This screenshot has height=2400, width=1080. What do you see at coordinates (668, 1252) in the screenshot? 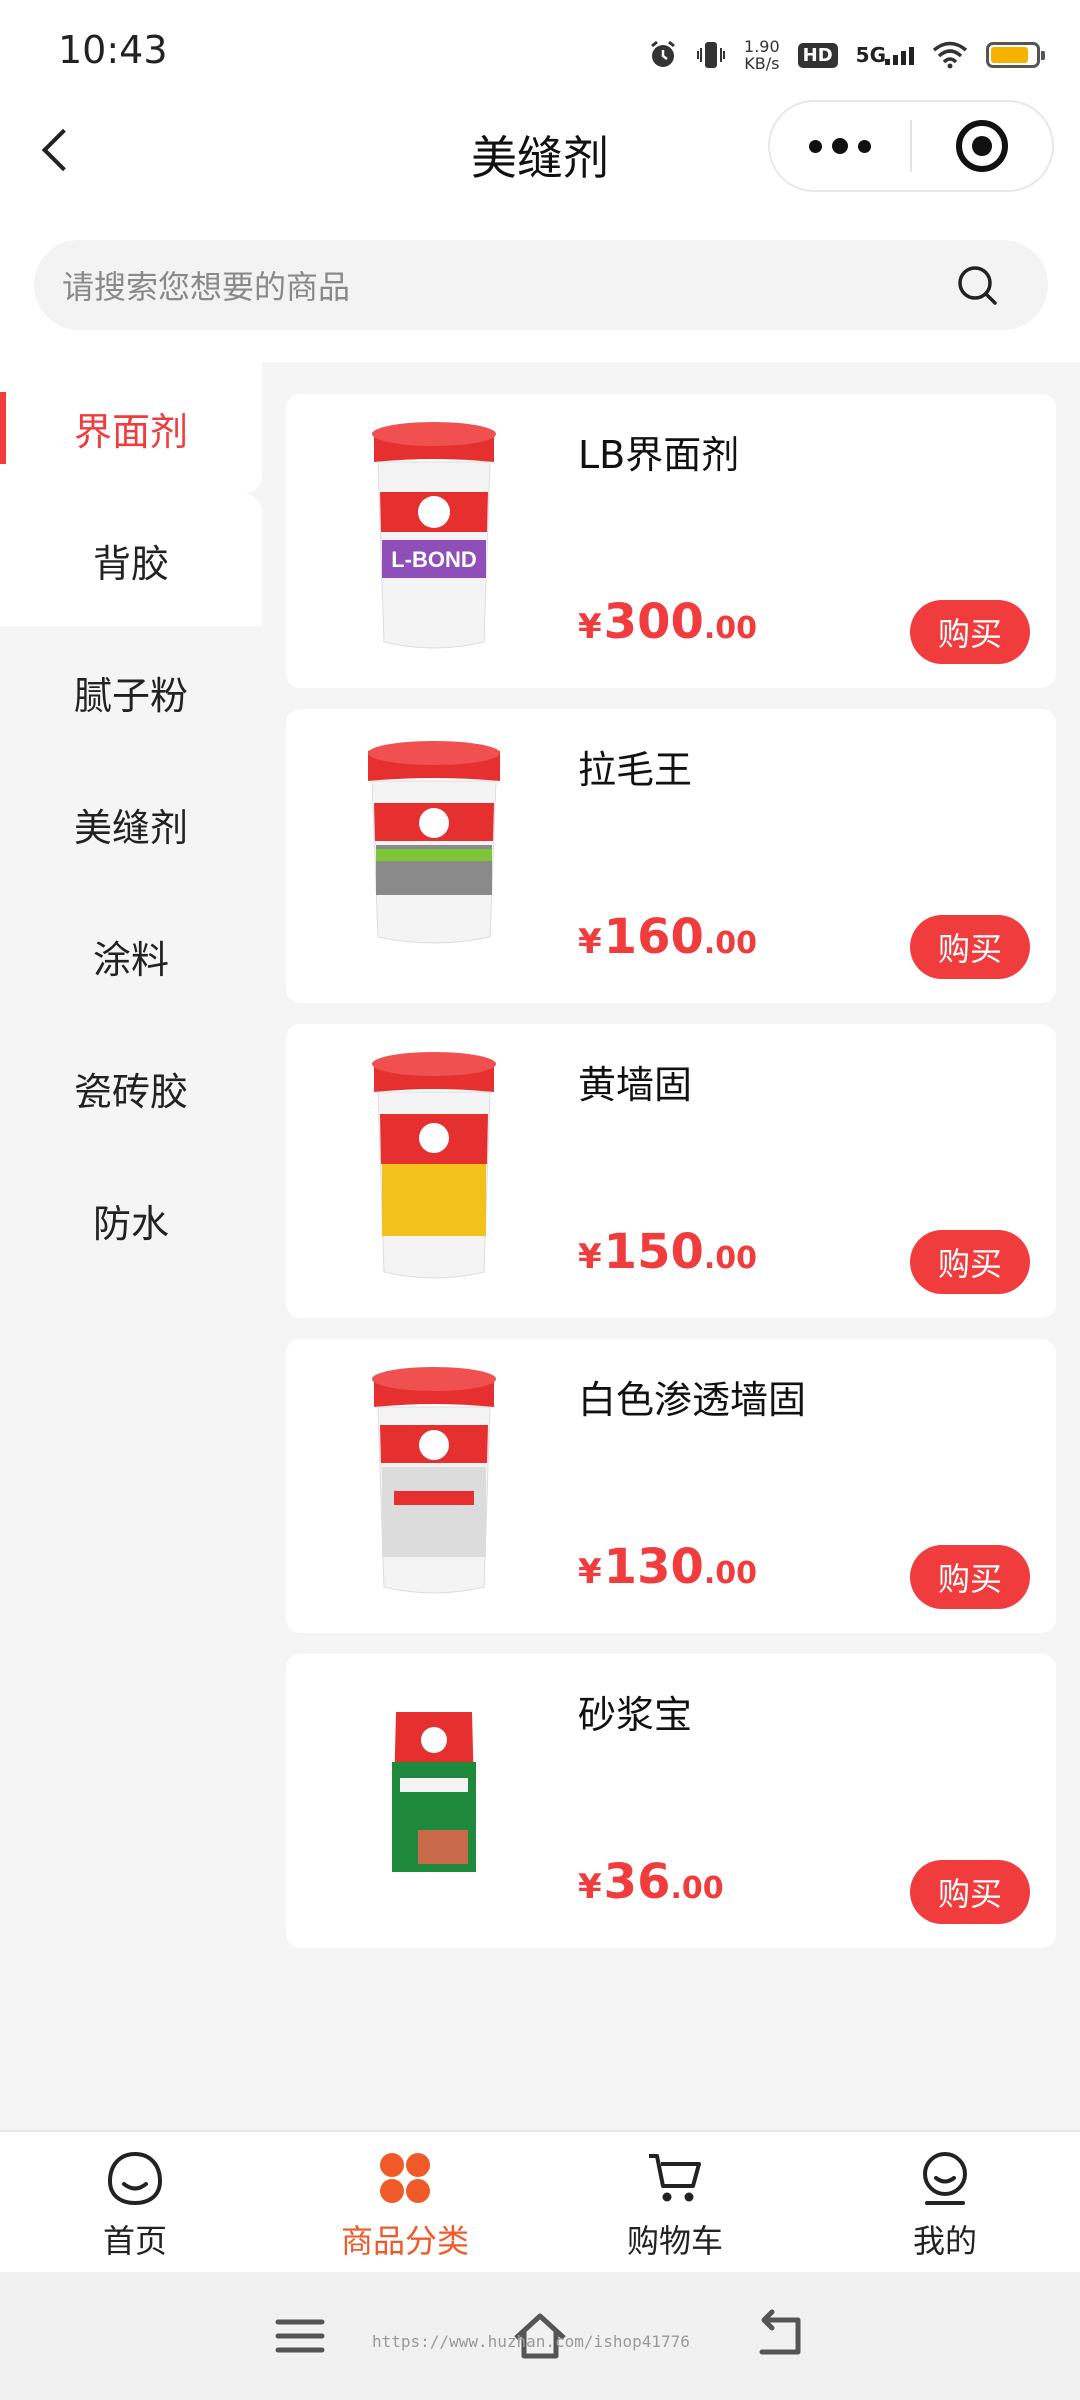
I see `product-price: ¥150.00` at bounding box center [668, 1252].